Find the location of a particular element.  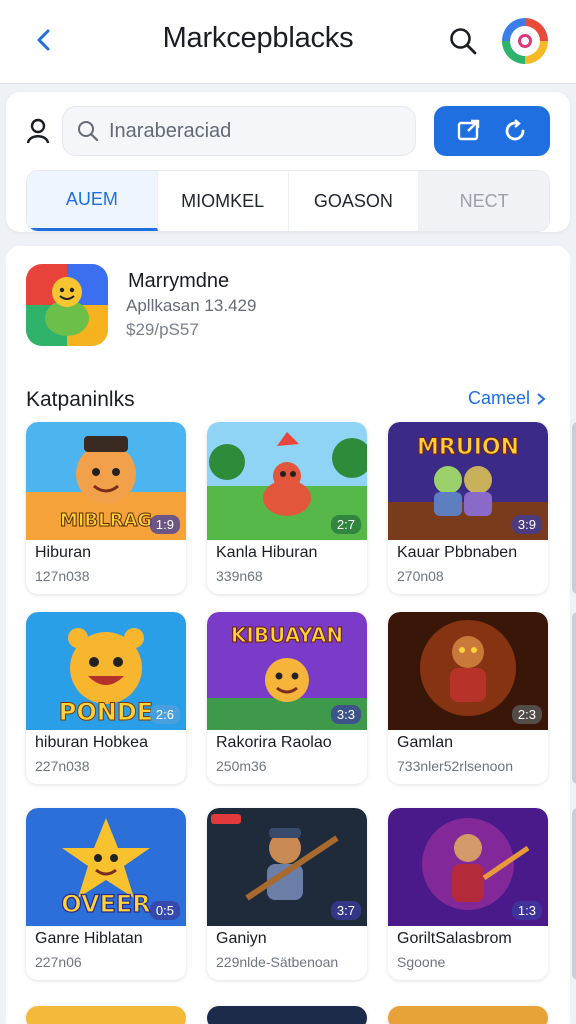

rating-badge: 3:7 is located at coordinates (345, 910).